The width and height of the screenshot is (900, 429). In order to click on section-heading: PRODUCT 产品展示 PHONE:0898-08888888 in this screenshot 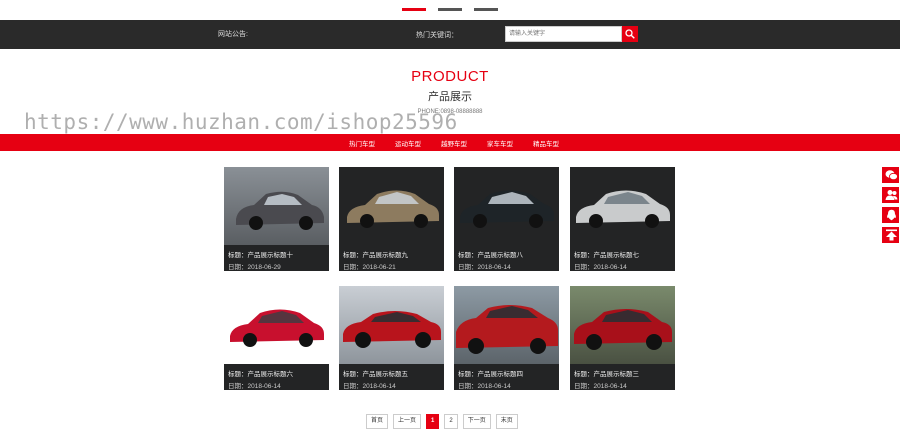, I will do `click(450, 91)`.